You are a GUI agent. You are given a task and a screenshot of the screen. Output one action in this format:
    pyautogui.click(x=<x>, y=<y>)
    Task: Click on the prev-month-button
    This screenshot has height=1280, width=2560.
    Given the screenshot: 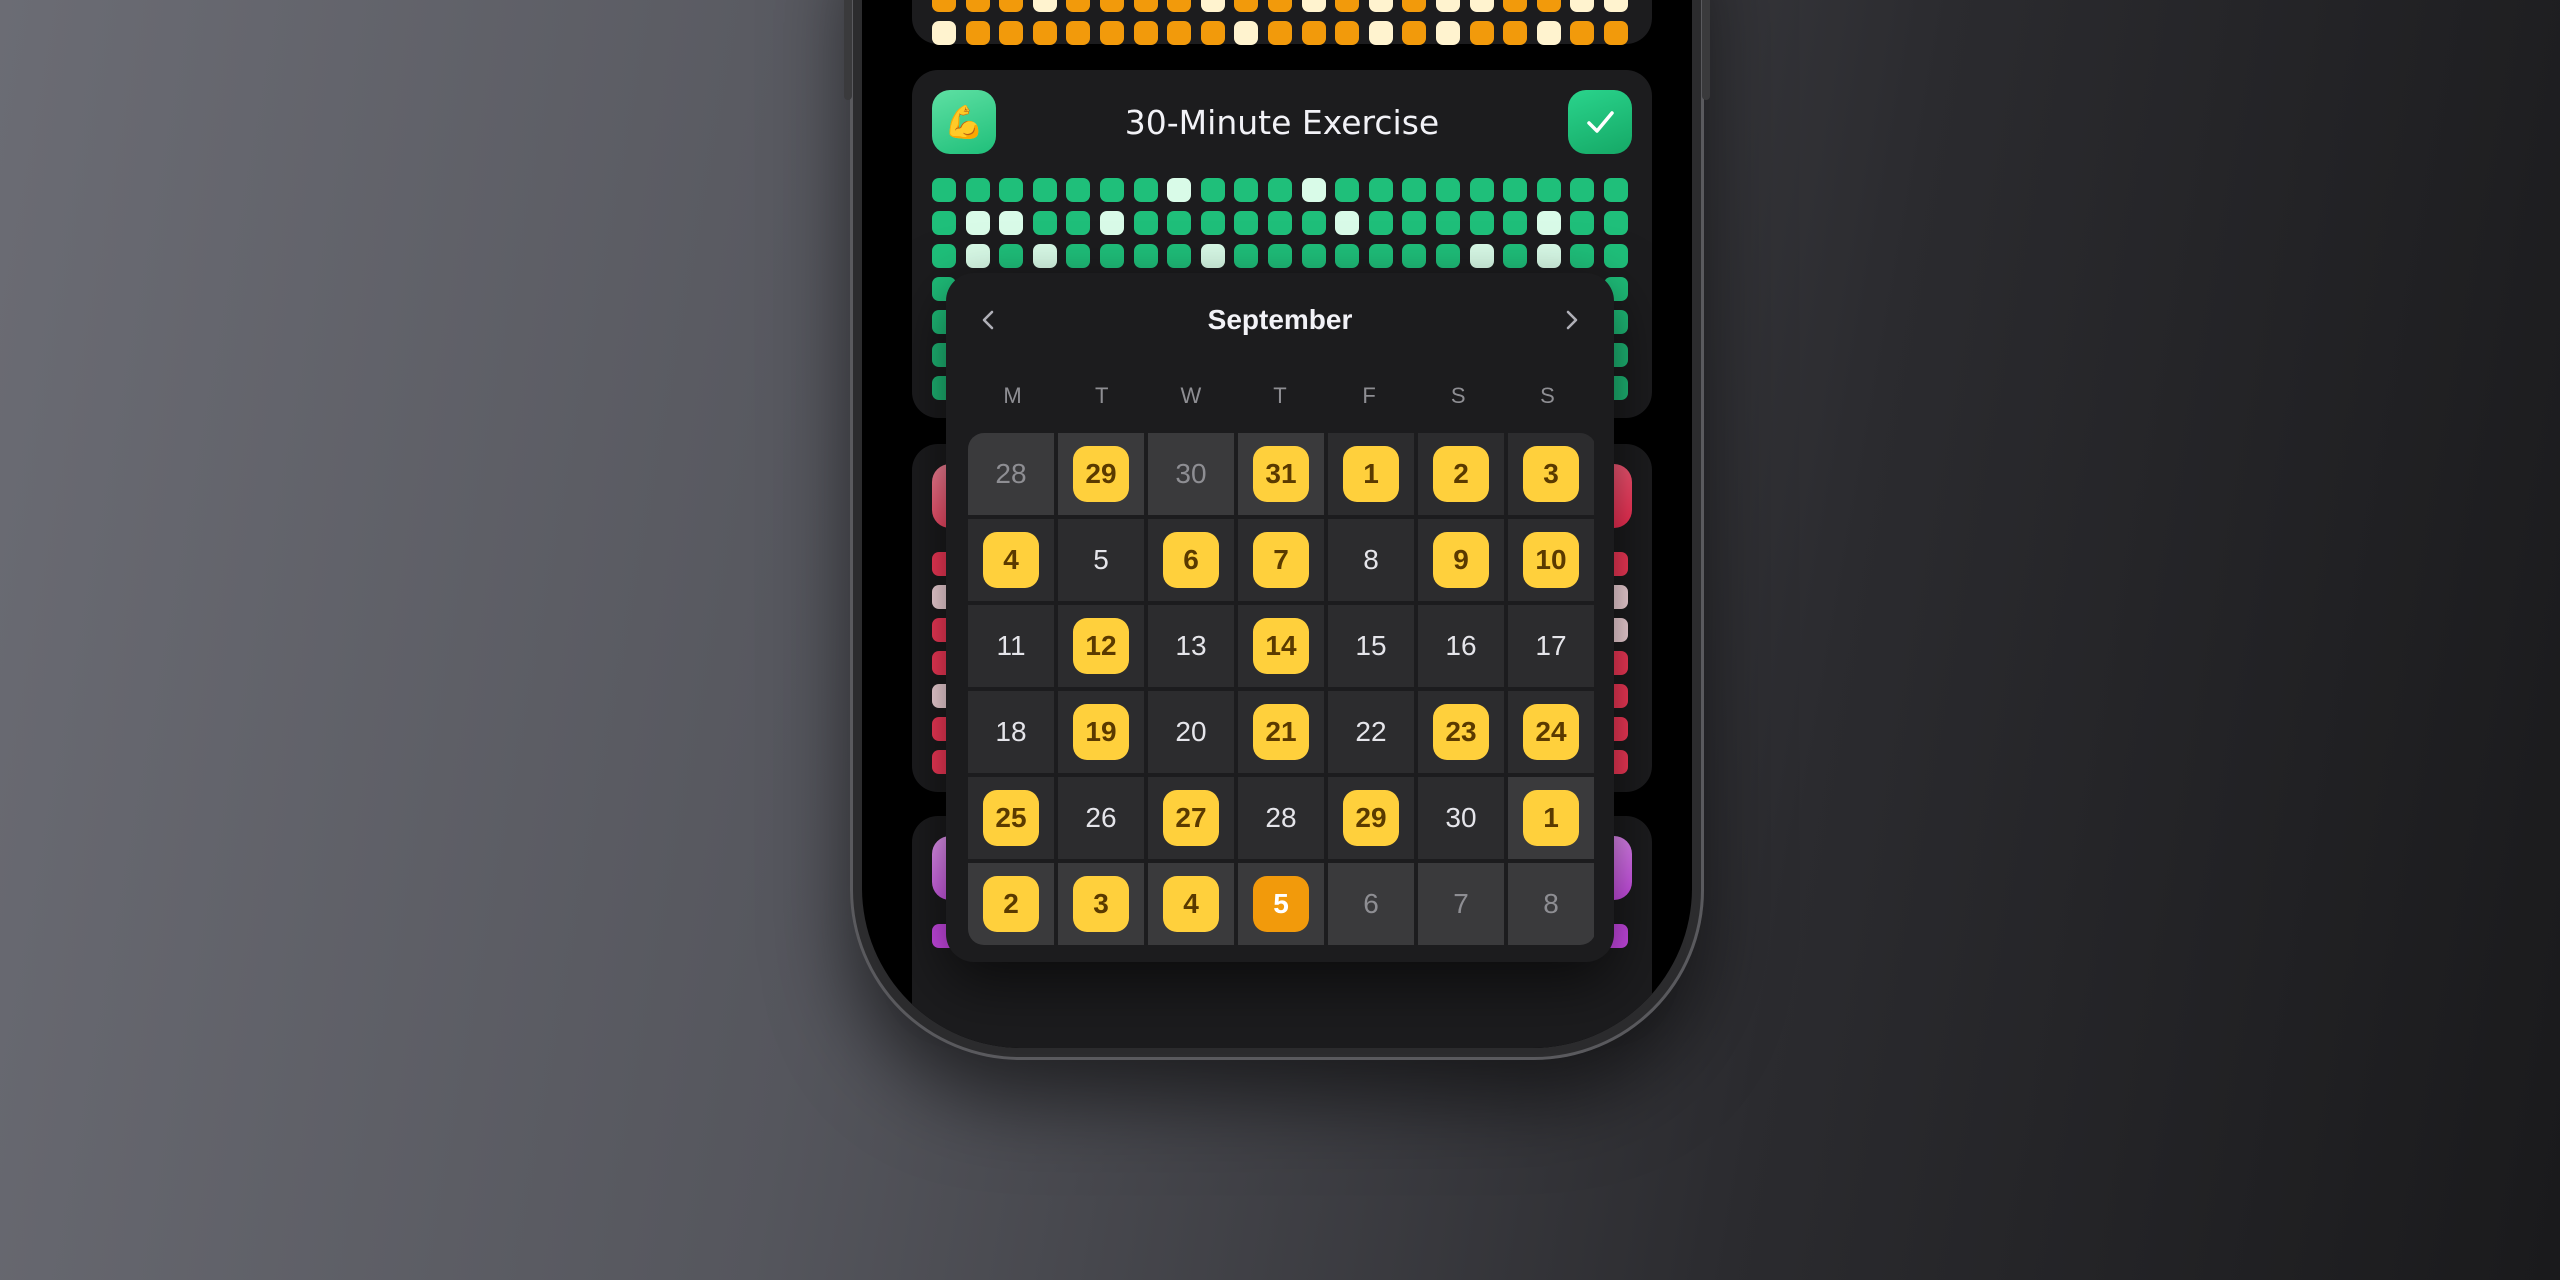 What is the action you would take?
    pyautogui.click(x=989, y=320)
    